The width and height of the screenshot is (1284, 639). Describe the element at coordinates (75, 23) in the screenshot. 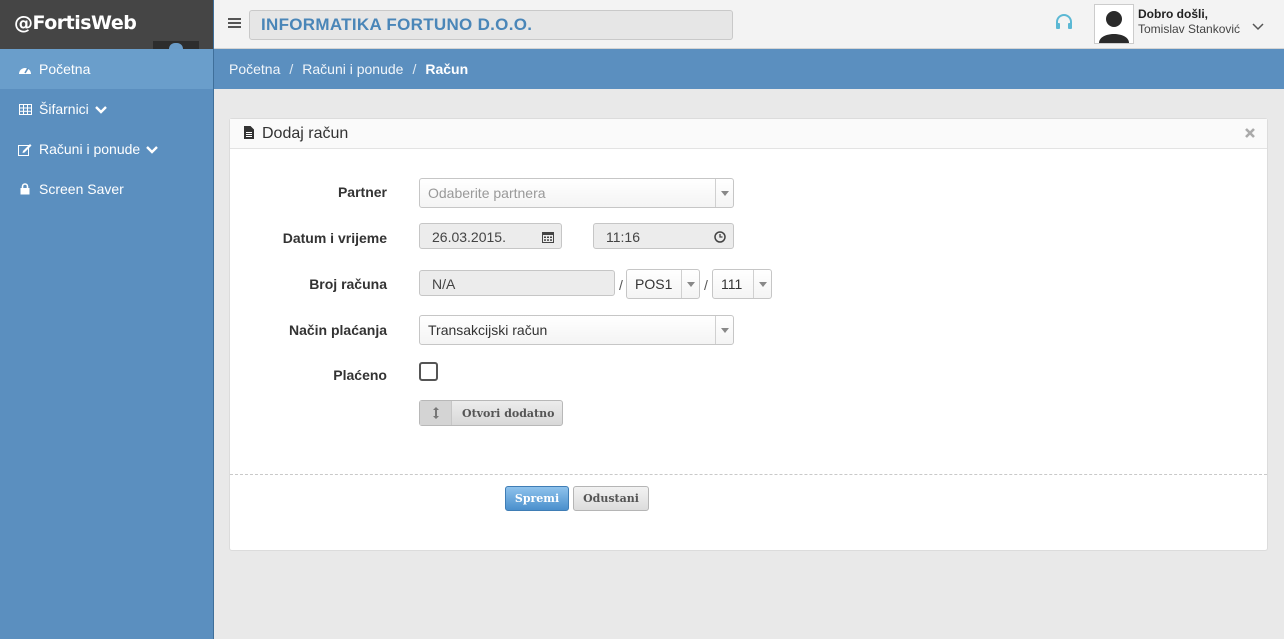

I see `app-logo: @FortisWeb` at that location.